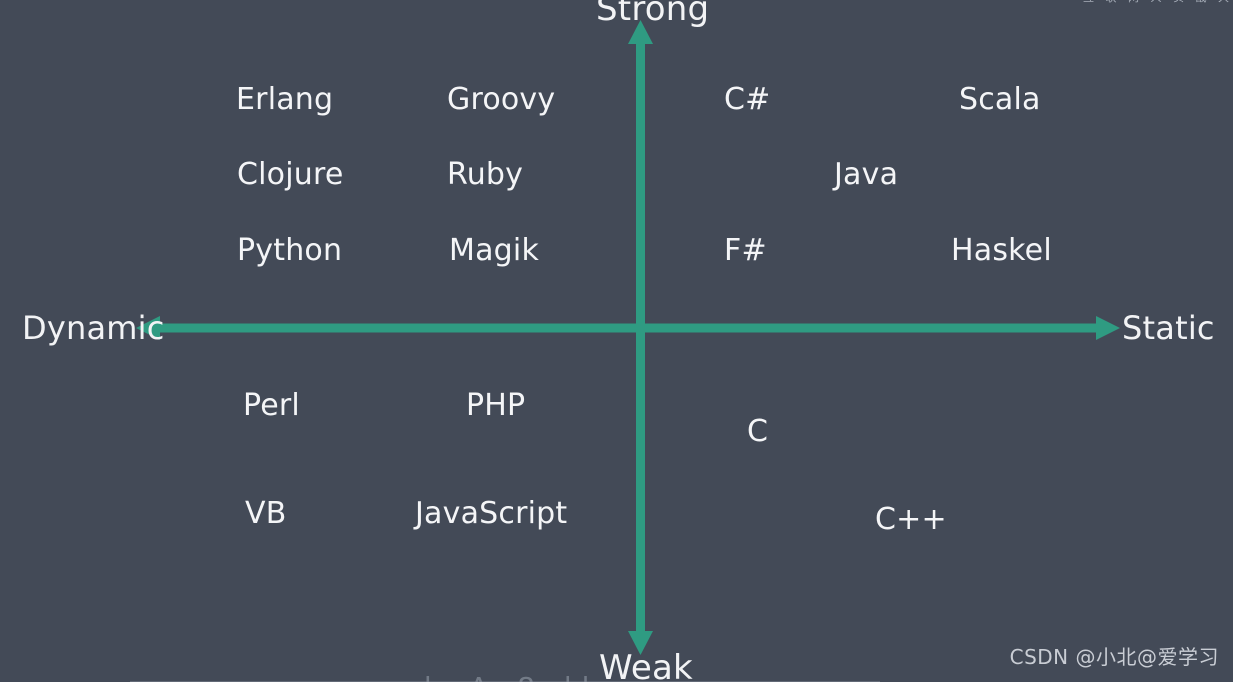 Image resolution: width=1233 pixels, height=682 pixels. I want to click on axis-label-weak: Weak, so click(646, 665).